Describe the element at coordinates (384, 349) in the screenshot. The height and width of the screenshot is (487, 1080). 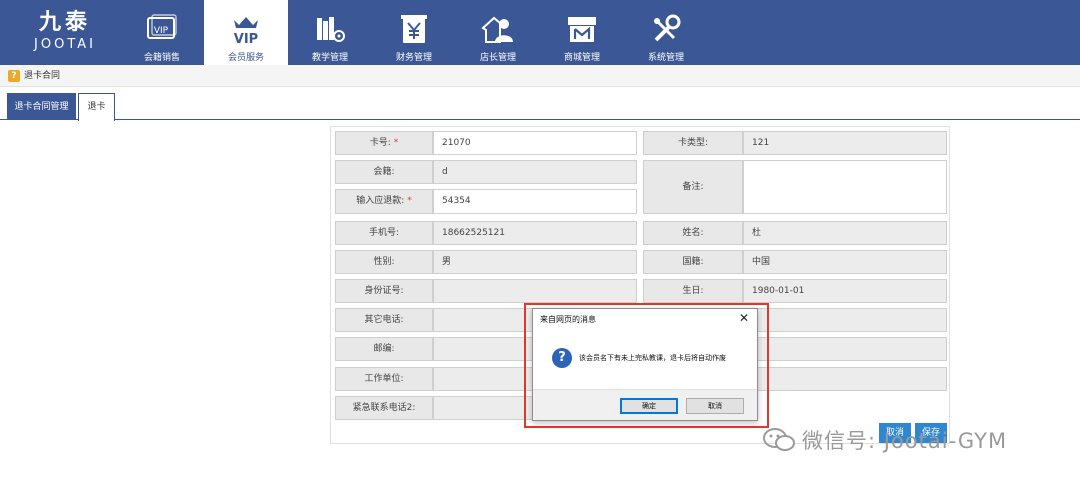
I see `postcode-label: 邮编:` at that location.